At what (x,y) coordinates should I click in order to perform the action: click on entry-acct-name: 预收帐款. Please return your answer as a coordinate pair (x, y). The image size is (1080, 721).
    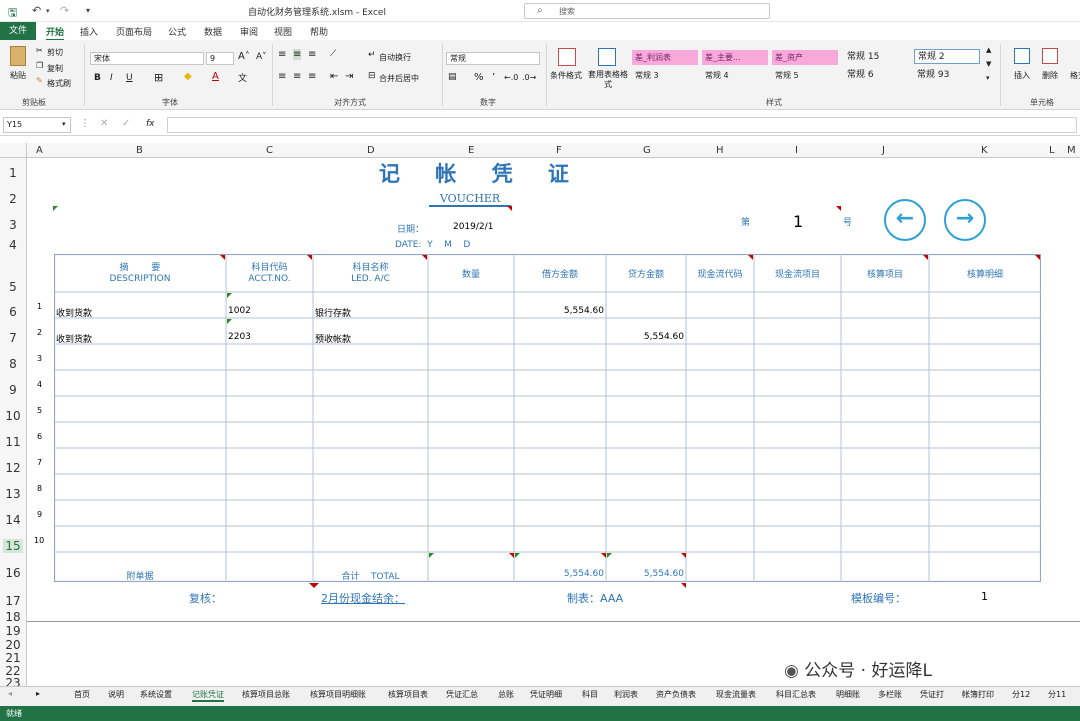
    Looking at the image, I should click on (333, 338).